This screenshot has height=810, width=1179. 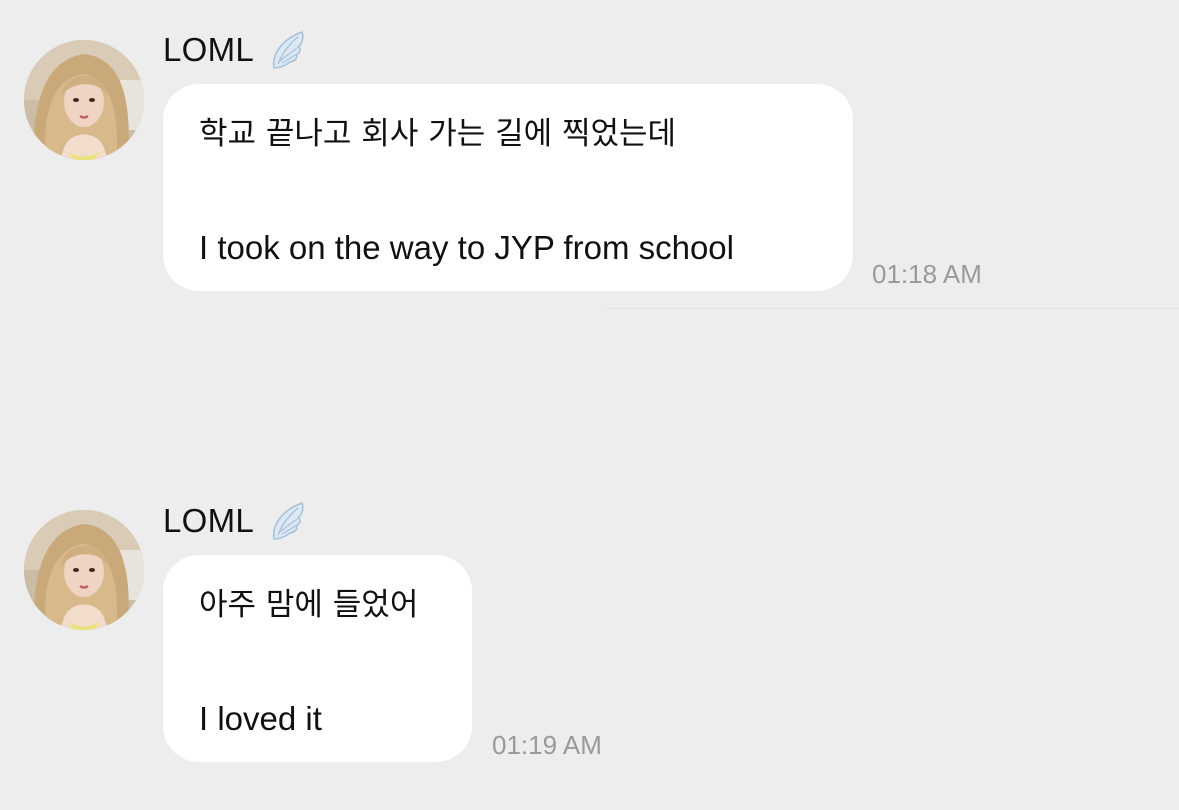 I want to click on message-timestamp: 01:18 AM, so click(x=927, y=274).